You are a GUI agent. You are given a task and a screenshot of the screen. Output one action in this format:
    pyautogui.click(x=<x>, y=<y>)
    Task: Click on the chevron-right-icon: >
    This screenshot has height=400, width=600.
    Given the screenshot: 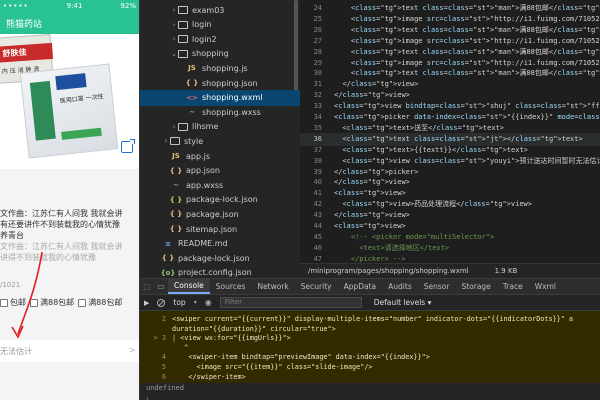 What is the action you would take?
    pyautogui.click(x=132, y=351)
    